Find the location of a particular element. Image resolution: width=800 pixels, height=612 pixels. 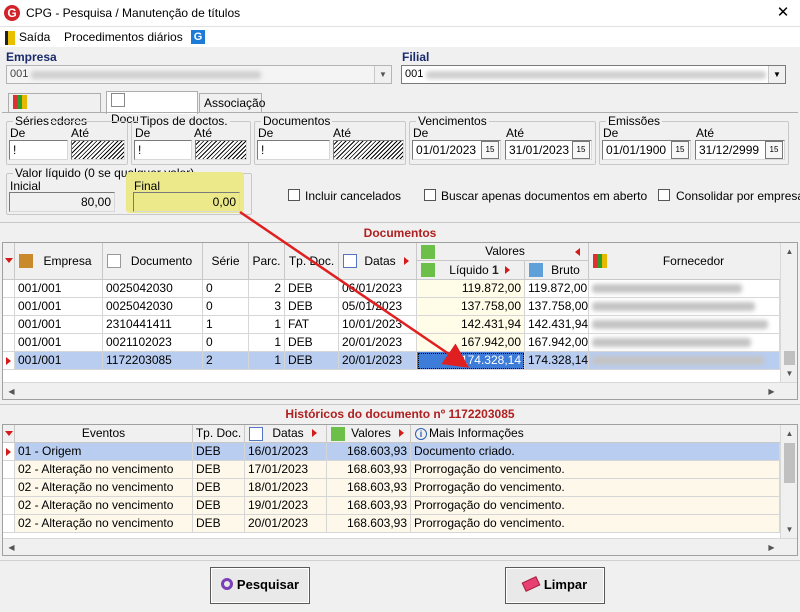

menu-item-procedimentos: Procedimentos diários is located at coordinates (123, 37).